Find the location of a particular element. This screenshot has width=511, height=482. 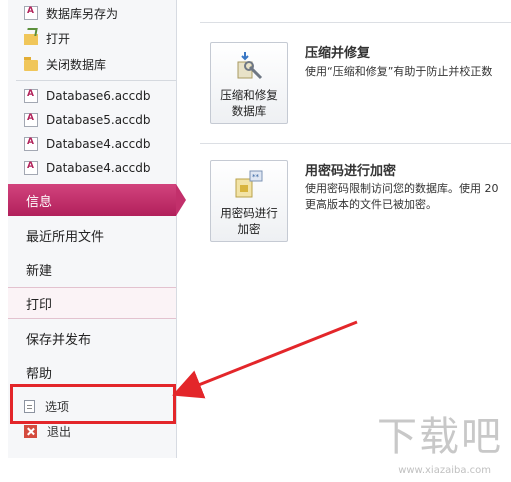

compact-repair-button-label: 压缩和修复 数据库 is located at coordinates (249, 103).